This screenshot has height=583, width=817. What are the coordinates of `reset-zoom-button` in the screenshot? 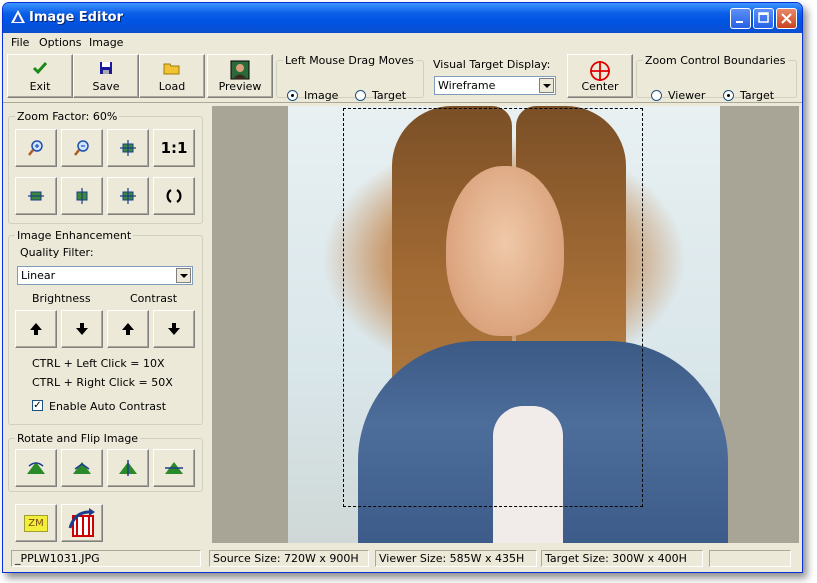 It's located at (174, 196).